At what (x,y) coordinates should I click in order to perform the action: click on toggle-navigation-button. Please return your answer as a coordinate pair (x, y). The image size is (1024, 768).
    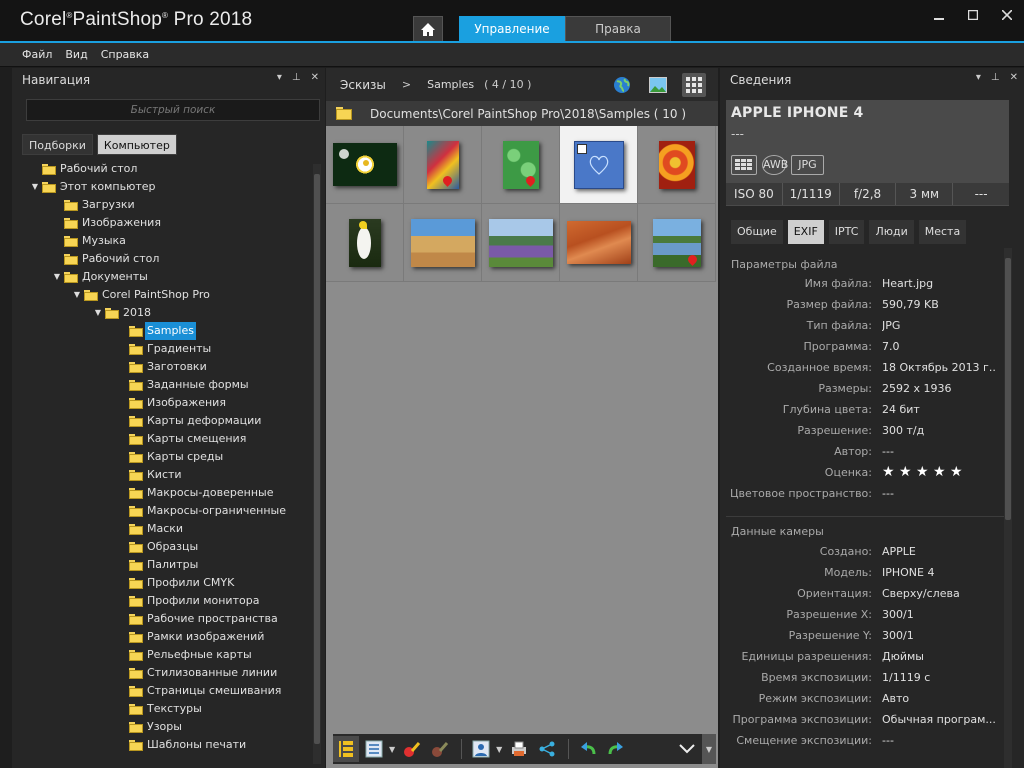
    Looking at the image, I should click on (346, 749).